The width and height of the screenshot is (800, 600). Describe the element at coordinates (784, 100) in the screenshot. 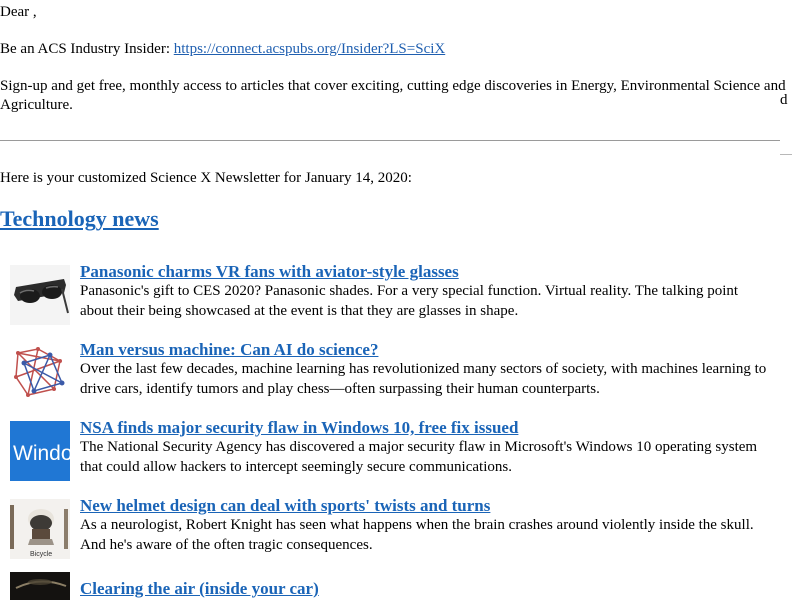

I see `side-truncated-text: d` at that location.